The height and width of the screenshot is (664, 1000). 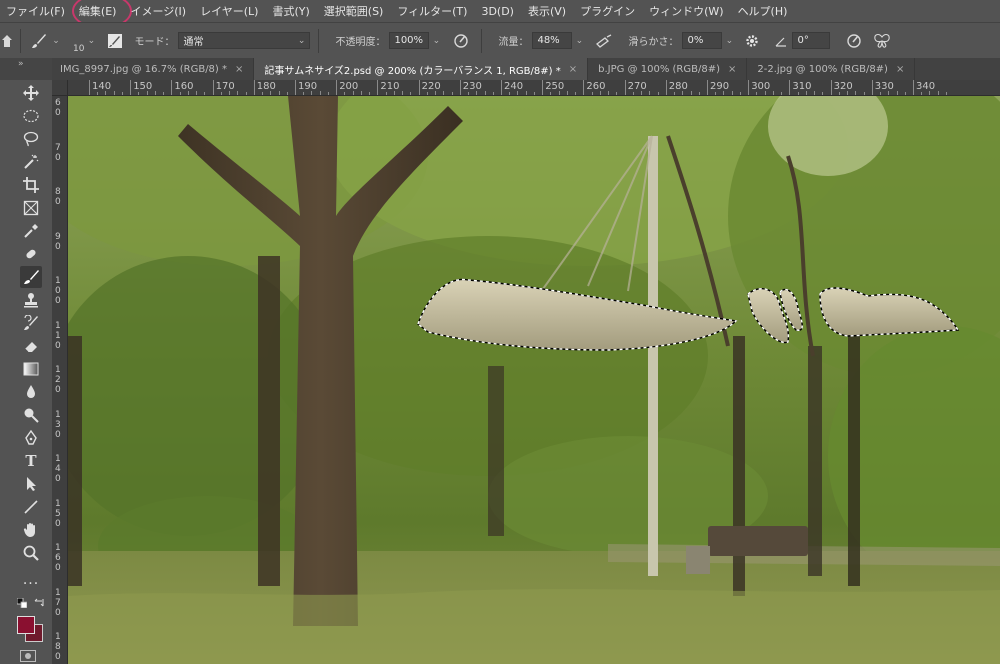 What do you see at coordinates (31, 277) in the screenshot?
I see `brush-icon` at bounding box center [31, 277].